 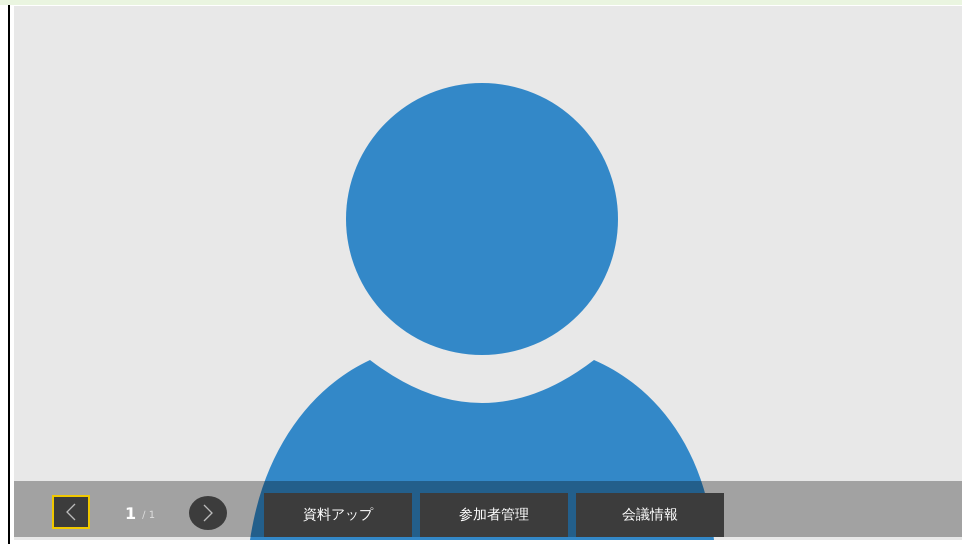 I want to click on previous-button, so click(x=71, y=512).